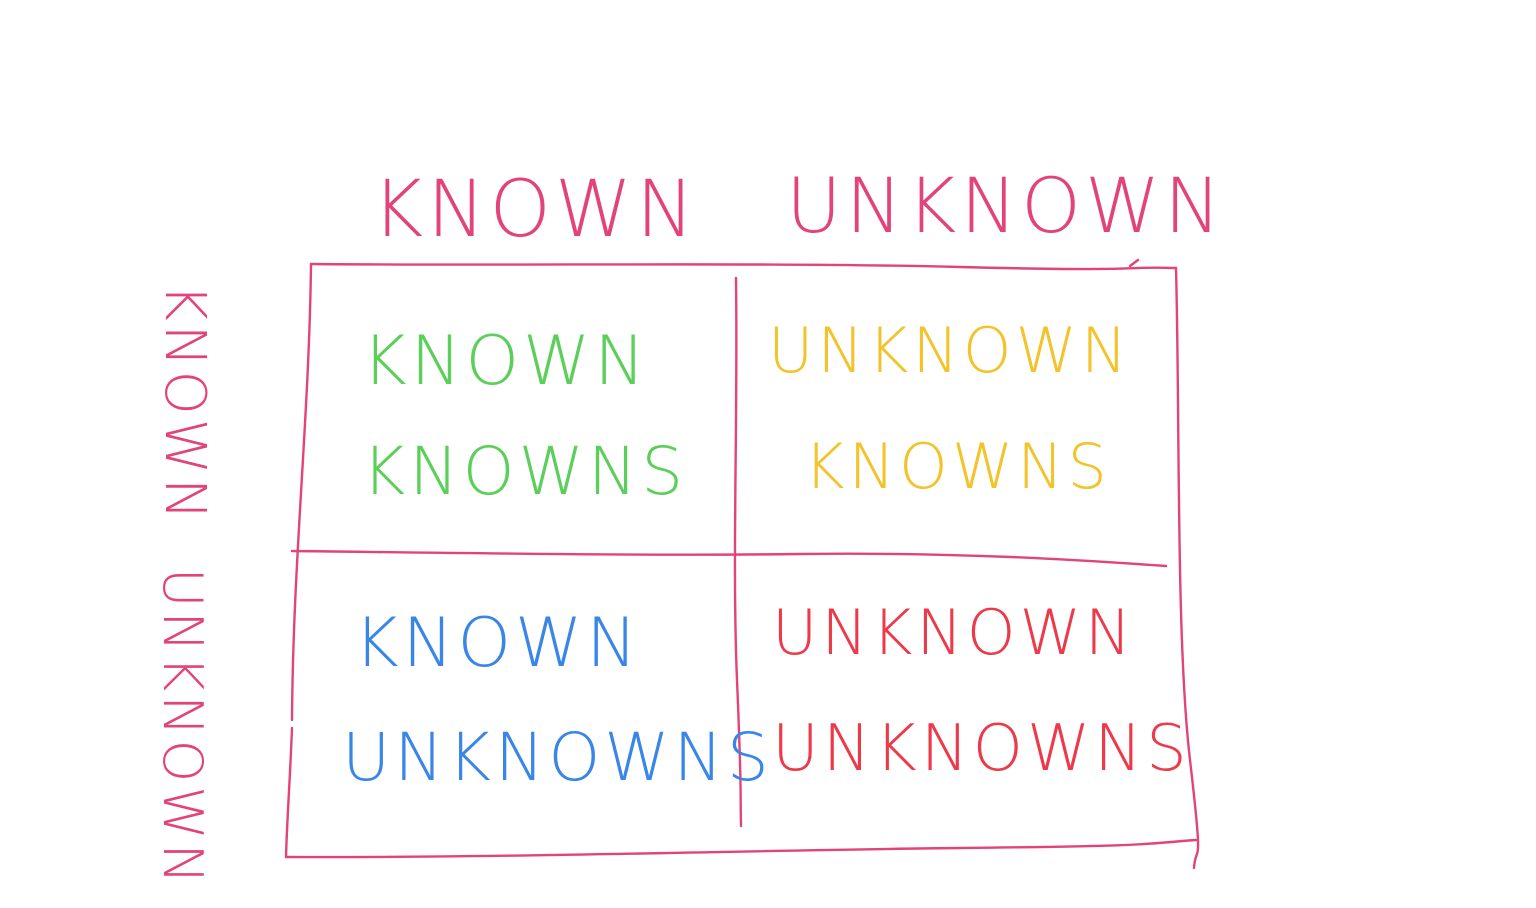  What do you see at coordinates (557, 757) in the screenshot?
I see `known-unknowns-line2: Unknowns` at bounding box center [557, 757].